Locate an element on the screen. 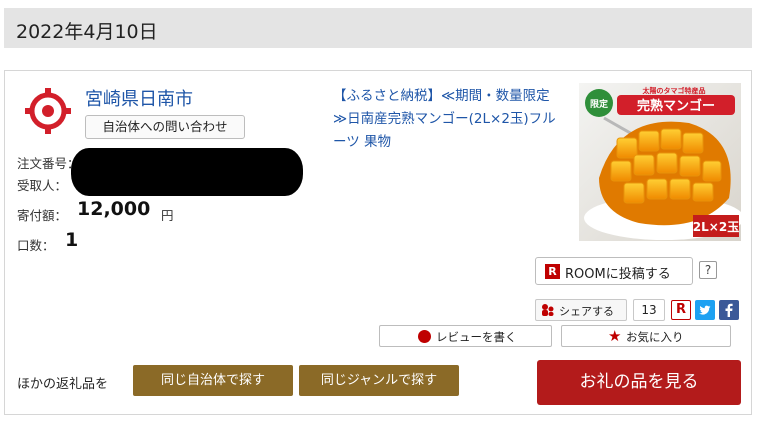  facebook-f-icon is located at coordinates (729, 310).